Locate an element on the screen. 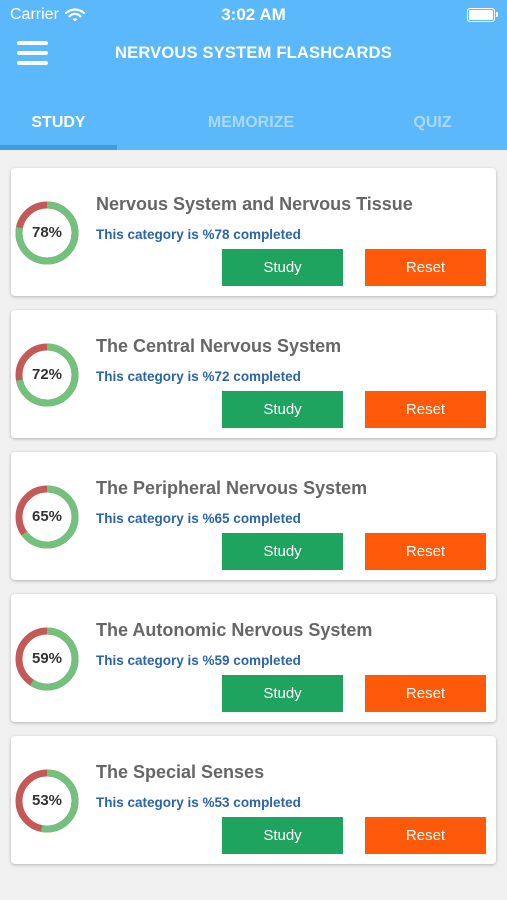 This screenshot has width=507, height=900. active-tab-indicator is located at coordinates (58, 147).